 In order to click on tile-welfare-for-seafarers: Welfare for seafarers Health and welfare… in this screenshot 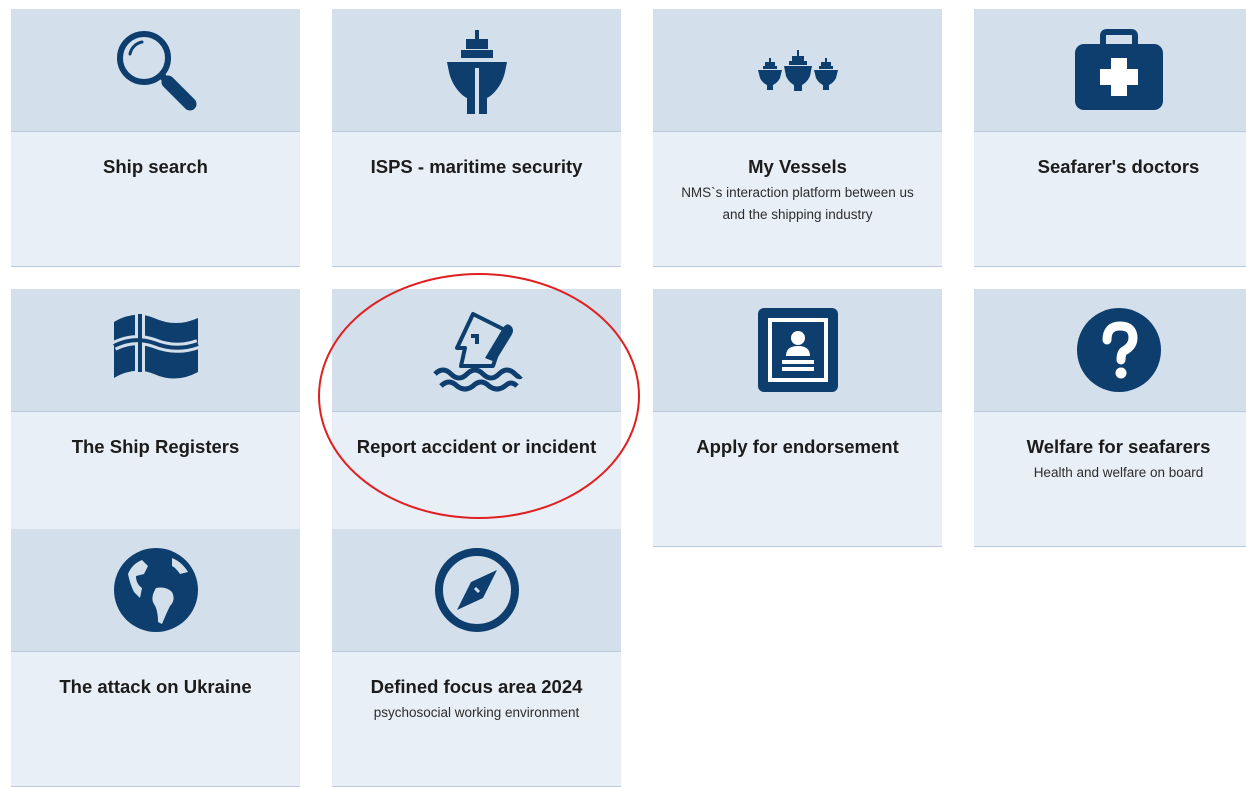, I will do `click(1110, 418)`.